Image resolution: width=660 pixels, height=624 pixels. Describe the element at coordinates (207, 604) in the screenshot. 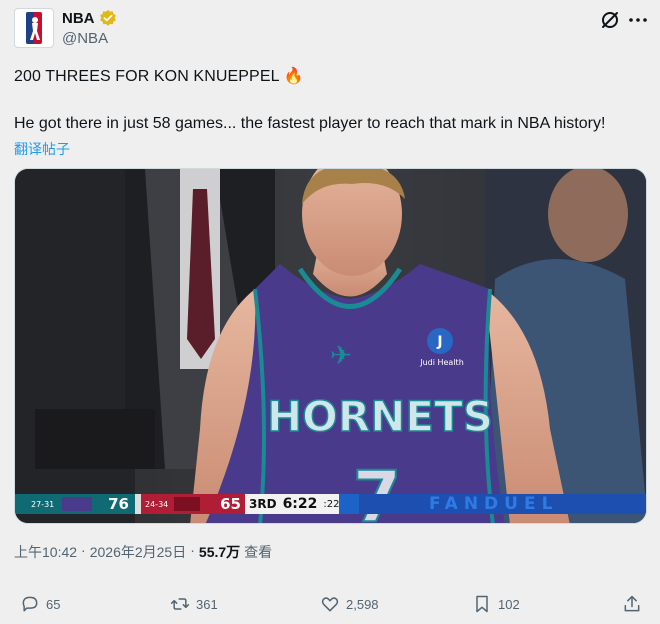

I see `repost-count: 361` at that location.